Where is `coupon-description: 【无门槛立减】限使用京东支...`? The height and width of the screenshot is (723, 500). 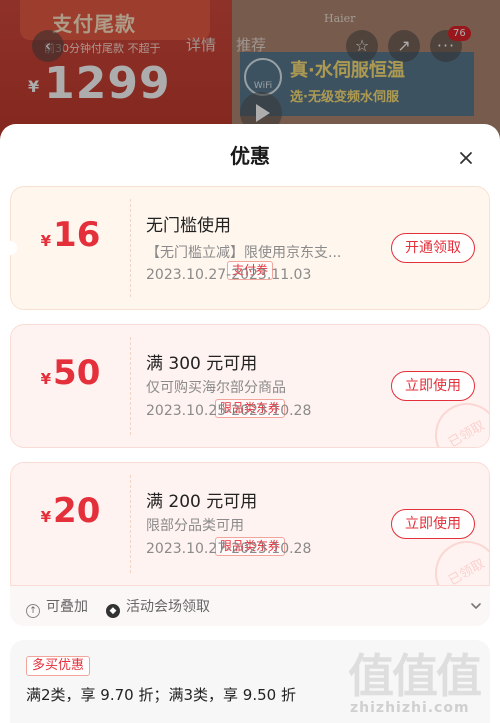
coupon-description: 【无门槛立减】限使用京东支... is located at coordinates (244, 253).